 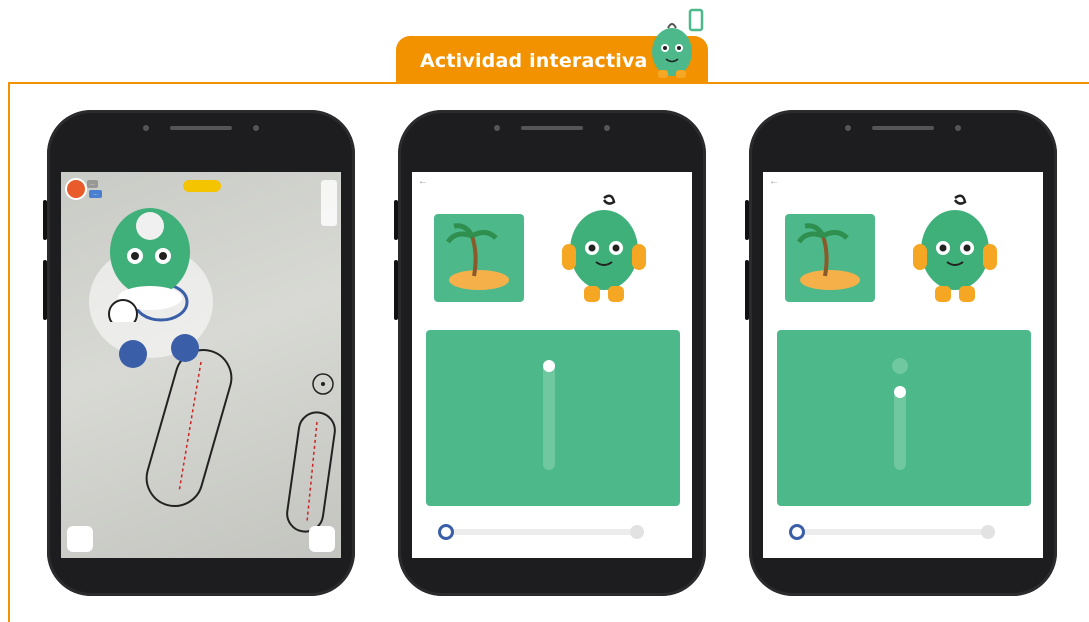 What do you see at coordinates (322, 539) in the screenshot?
I see `record-button` at bounding box center [322, 539].